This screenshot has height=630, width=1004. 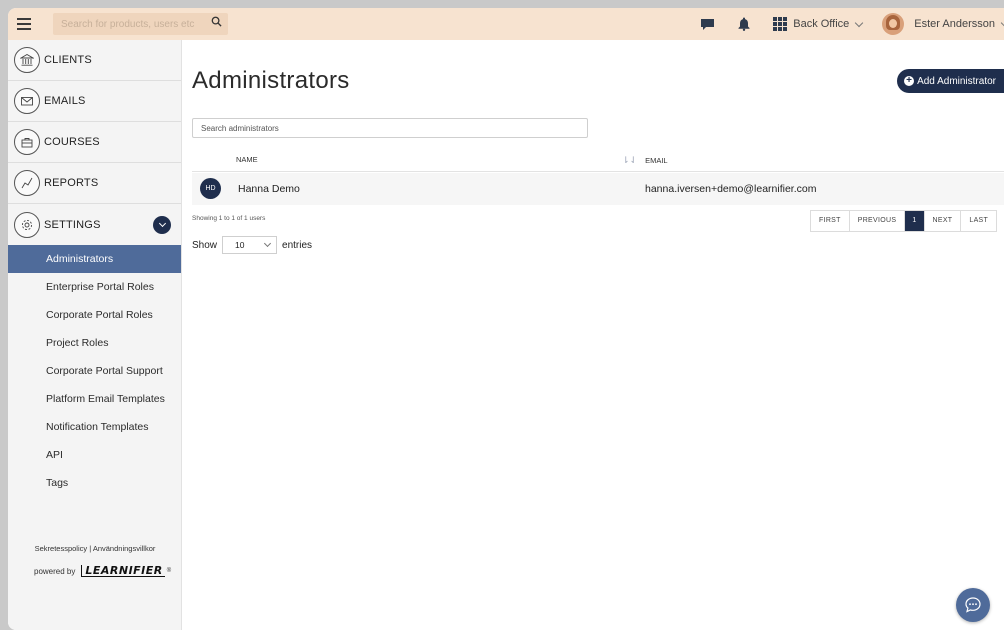 What do you see at coordinates (731, 189) in the screenshot?
I see `admin-email: hanna.iversen+demo@learnifier.com` at bounding box center [731, 189].